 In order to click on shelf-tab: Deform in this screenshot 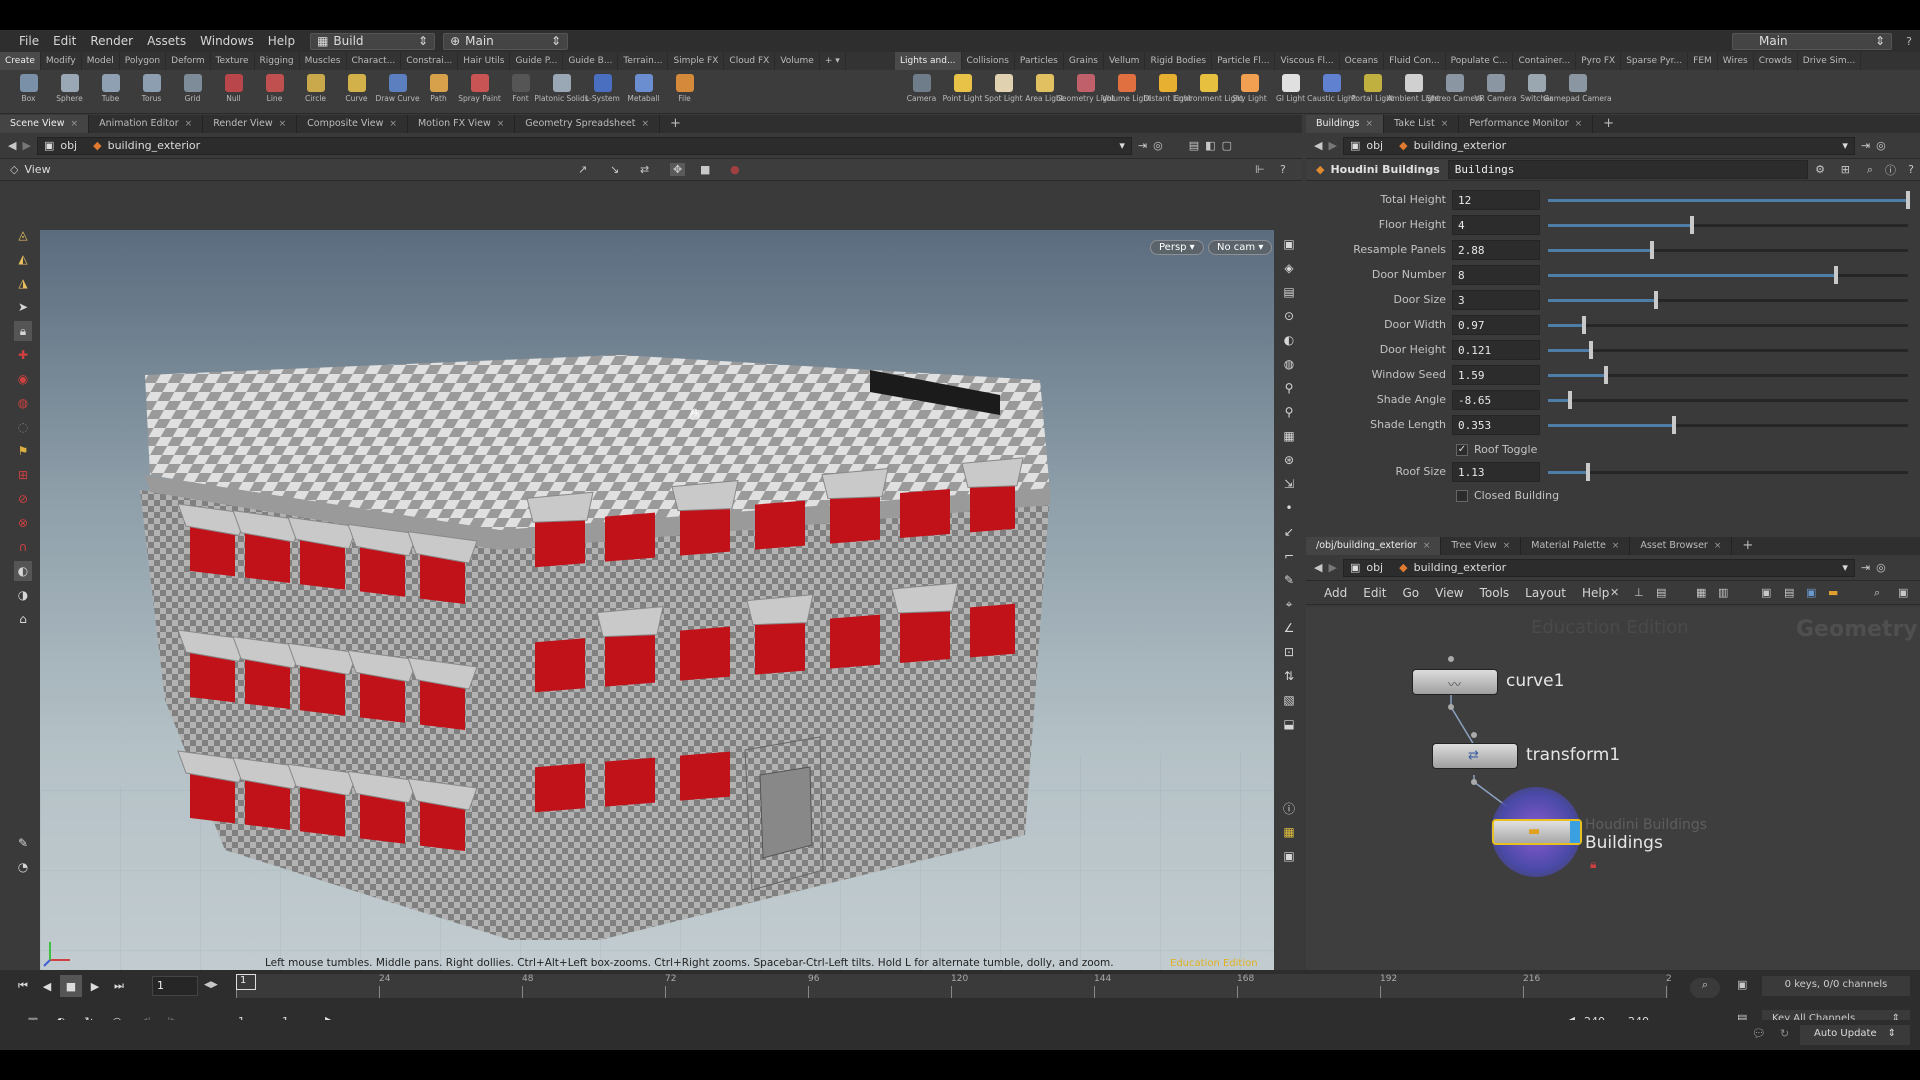, I will do `click(188, 61)`.